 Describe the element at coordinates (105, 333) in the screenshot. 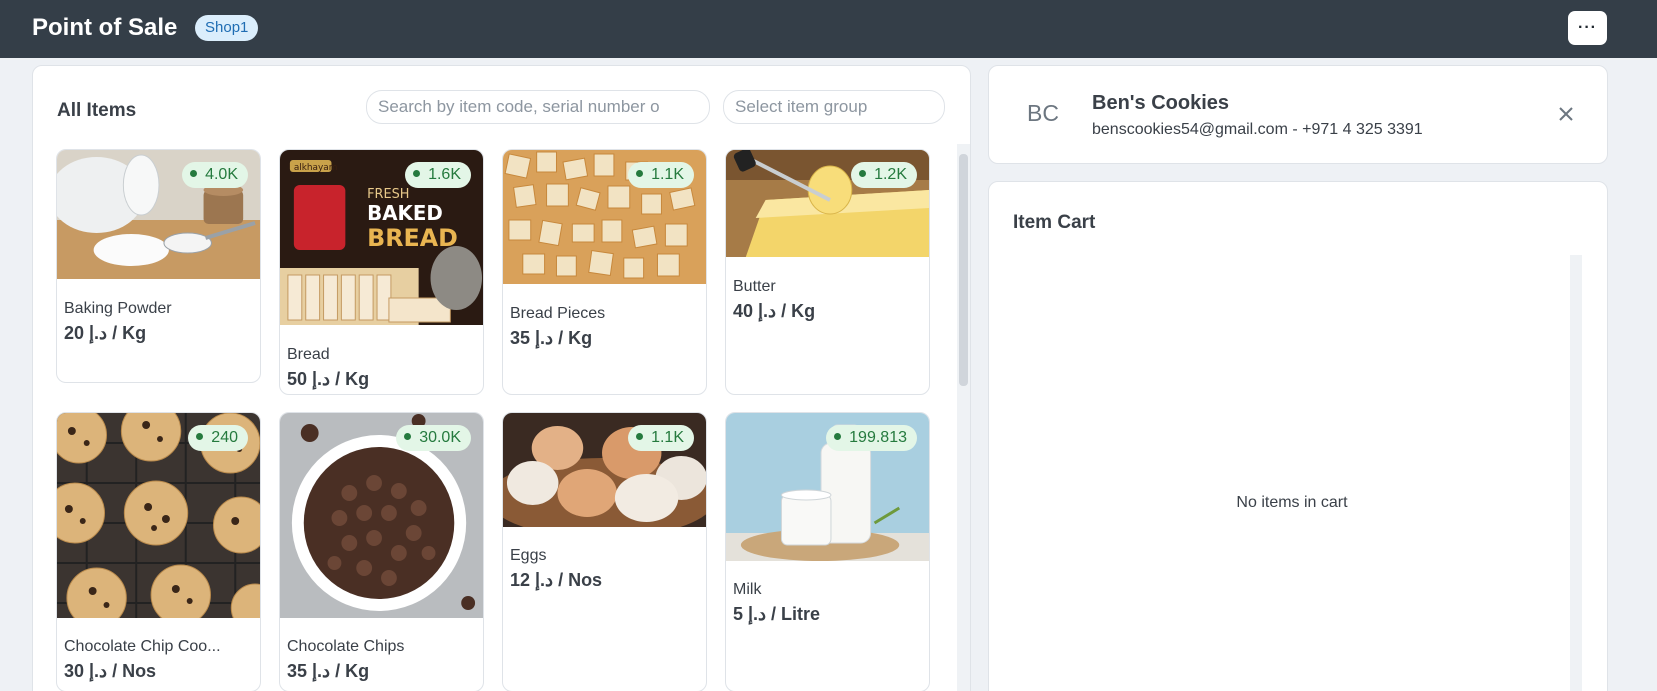

I see `item-price: 20 د.إ / Kg` at that location.